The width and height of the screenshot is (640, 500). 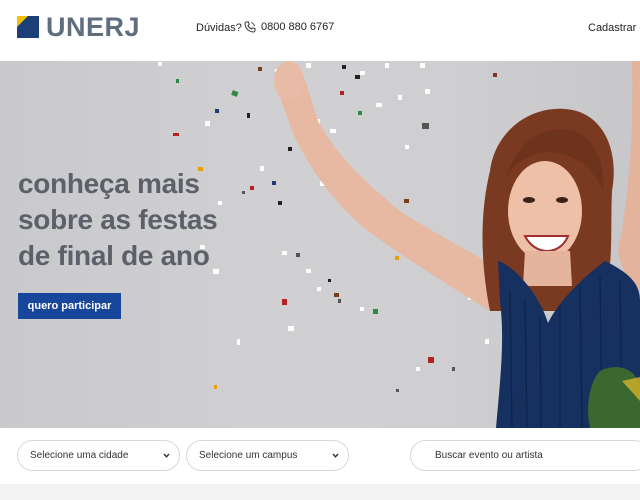 I want to click on city-select: Selecione uma cidade, so click(x=98, y=455).